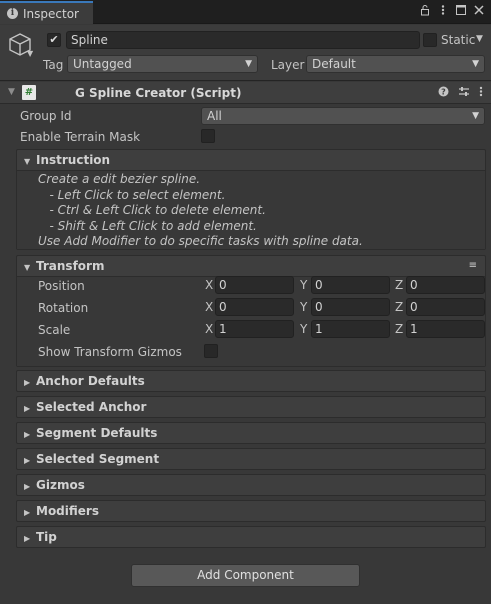 Image resolution: width=491 pixels, height=604 pixels. I want to click on hamburger-menu-icon: ≡, so click(473, 266).